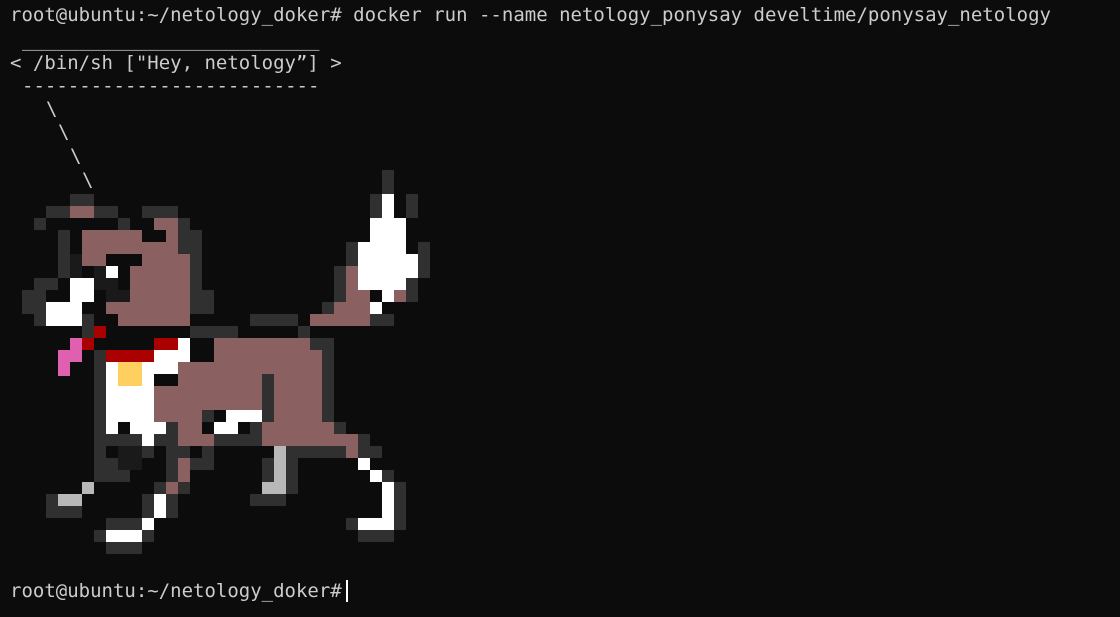 Image resolution: width=1120 pixels, height=617 pixels. I want to click on text-cursor, so click(346, 591).